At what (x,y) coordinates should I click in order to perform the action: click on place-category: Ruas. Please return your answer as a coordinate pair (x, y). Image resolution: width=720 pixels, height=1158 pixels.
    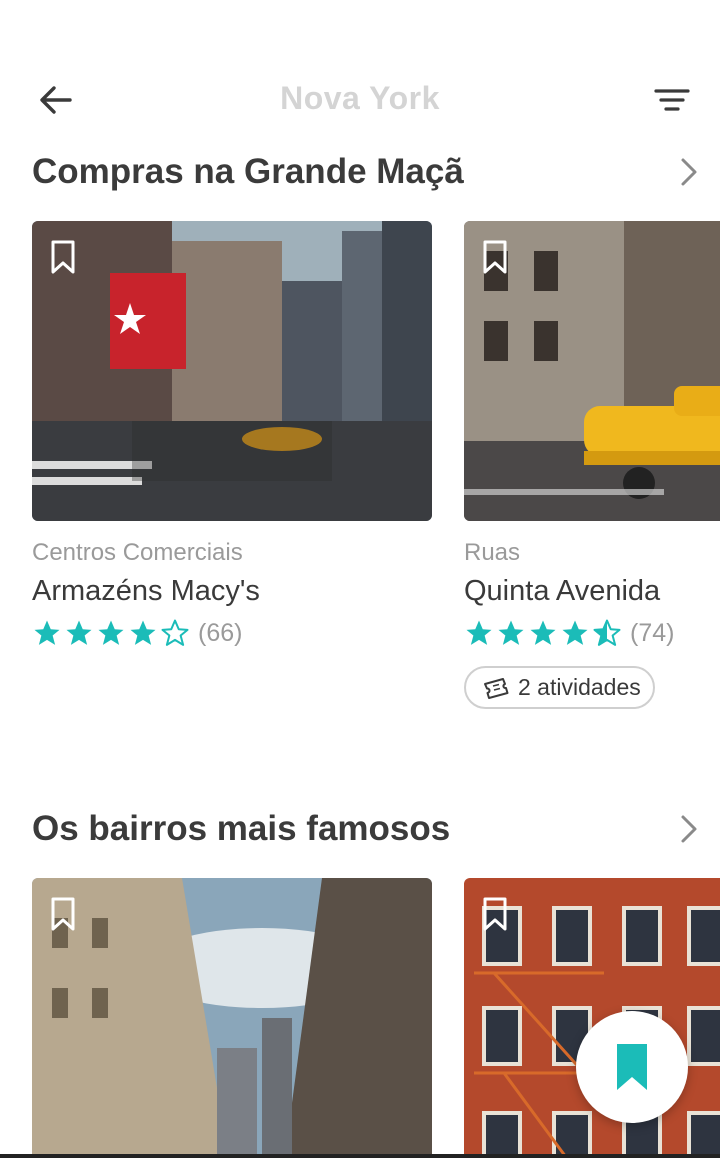
    Looking at the image, I should click on (492, 552).